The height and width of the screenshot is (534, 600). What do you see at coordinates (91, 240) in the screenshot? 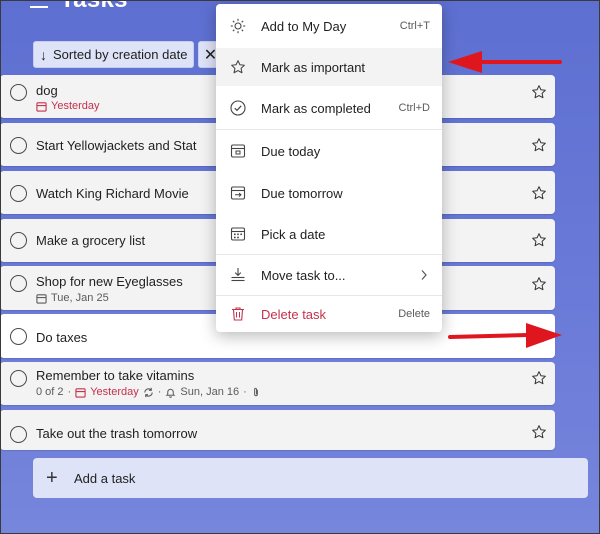
I see `task-title: Make a grocery list` at bounding box center [91, 240].